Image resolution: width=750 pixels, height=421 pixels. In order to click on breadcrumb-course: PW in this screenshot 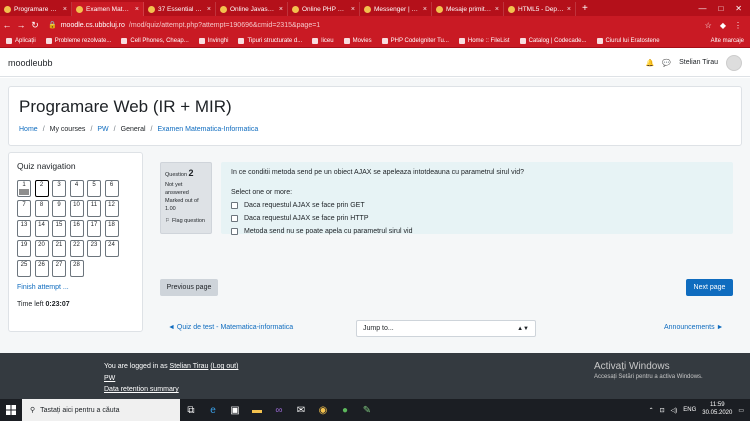, I will do `click(102, 129)`.